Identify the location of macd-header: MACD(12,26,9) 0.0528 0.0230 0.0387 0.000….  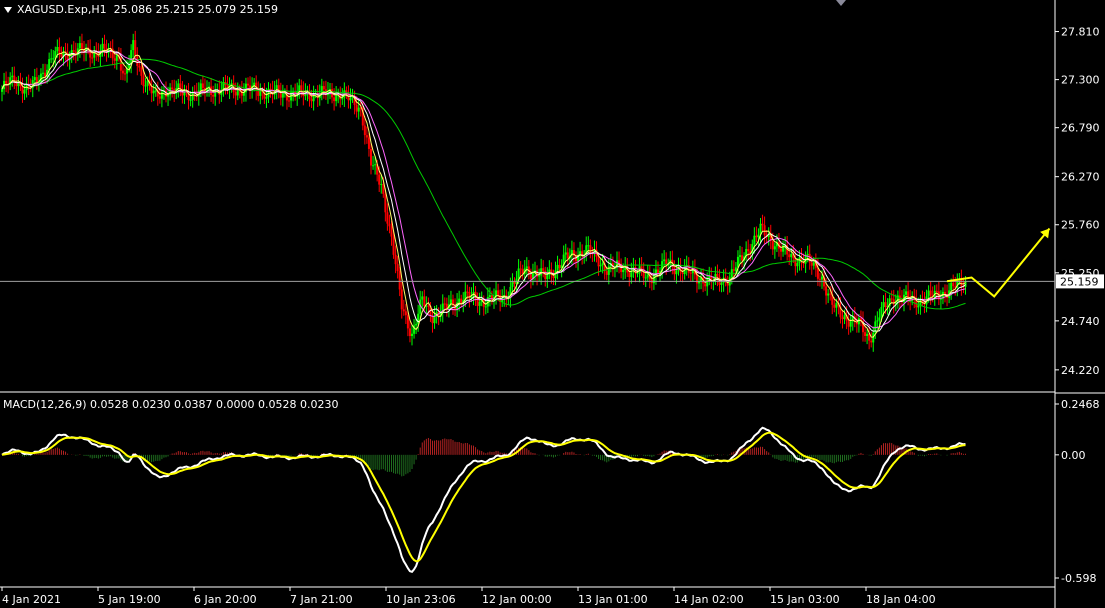
(171, 404).